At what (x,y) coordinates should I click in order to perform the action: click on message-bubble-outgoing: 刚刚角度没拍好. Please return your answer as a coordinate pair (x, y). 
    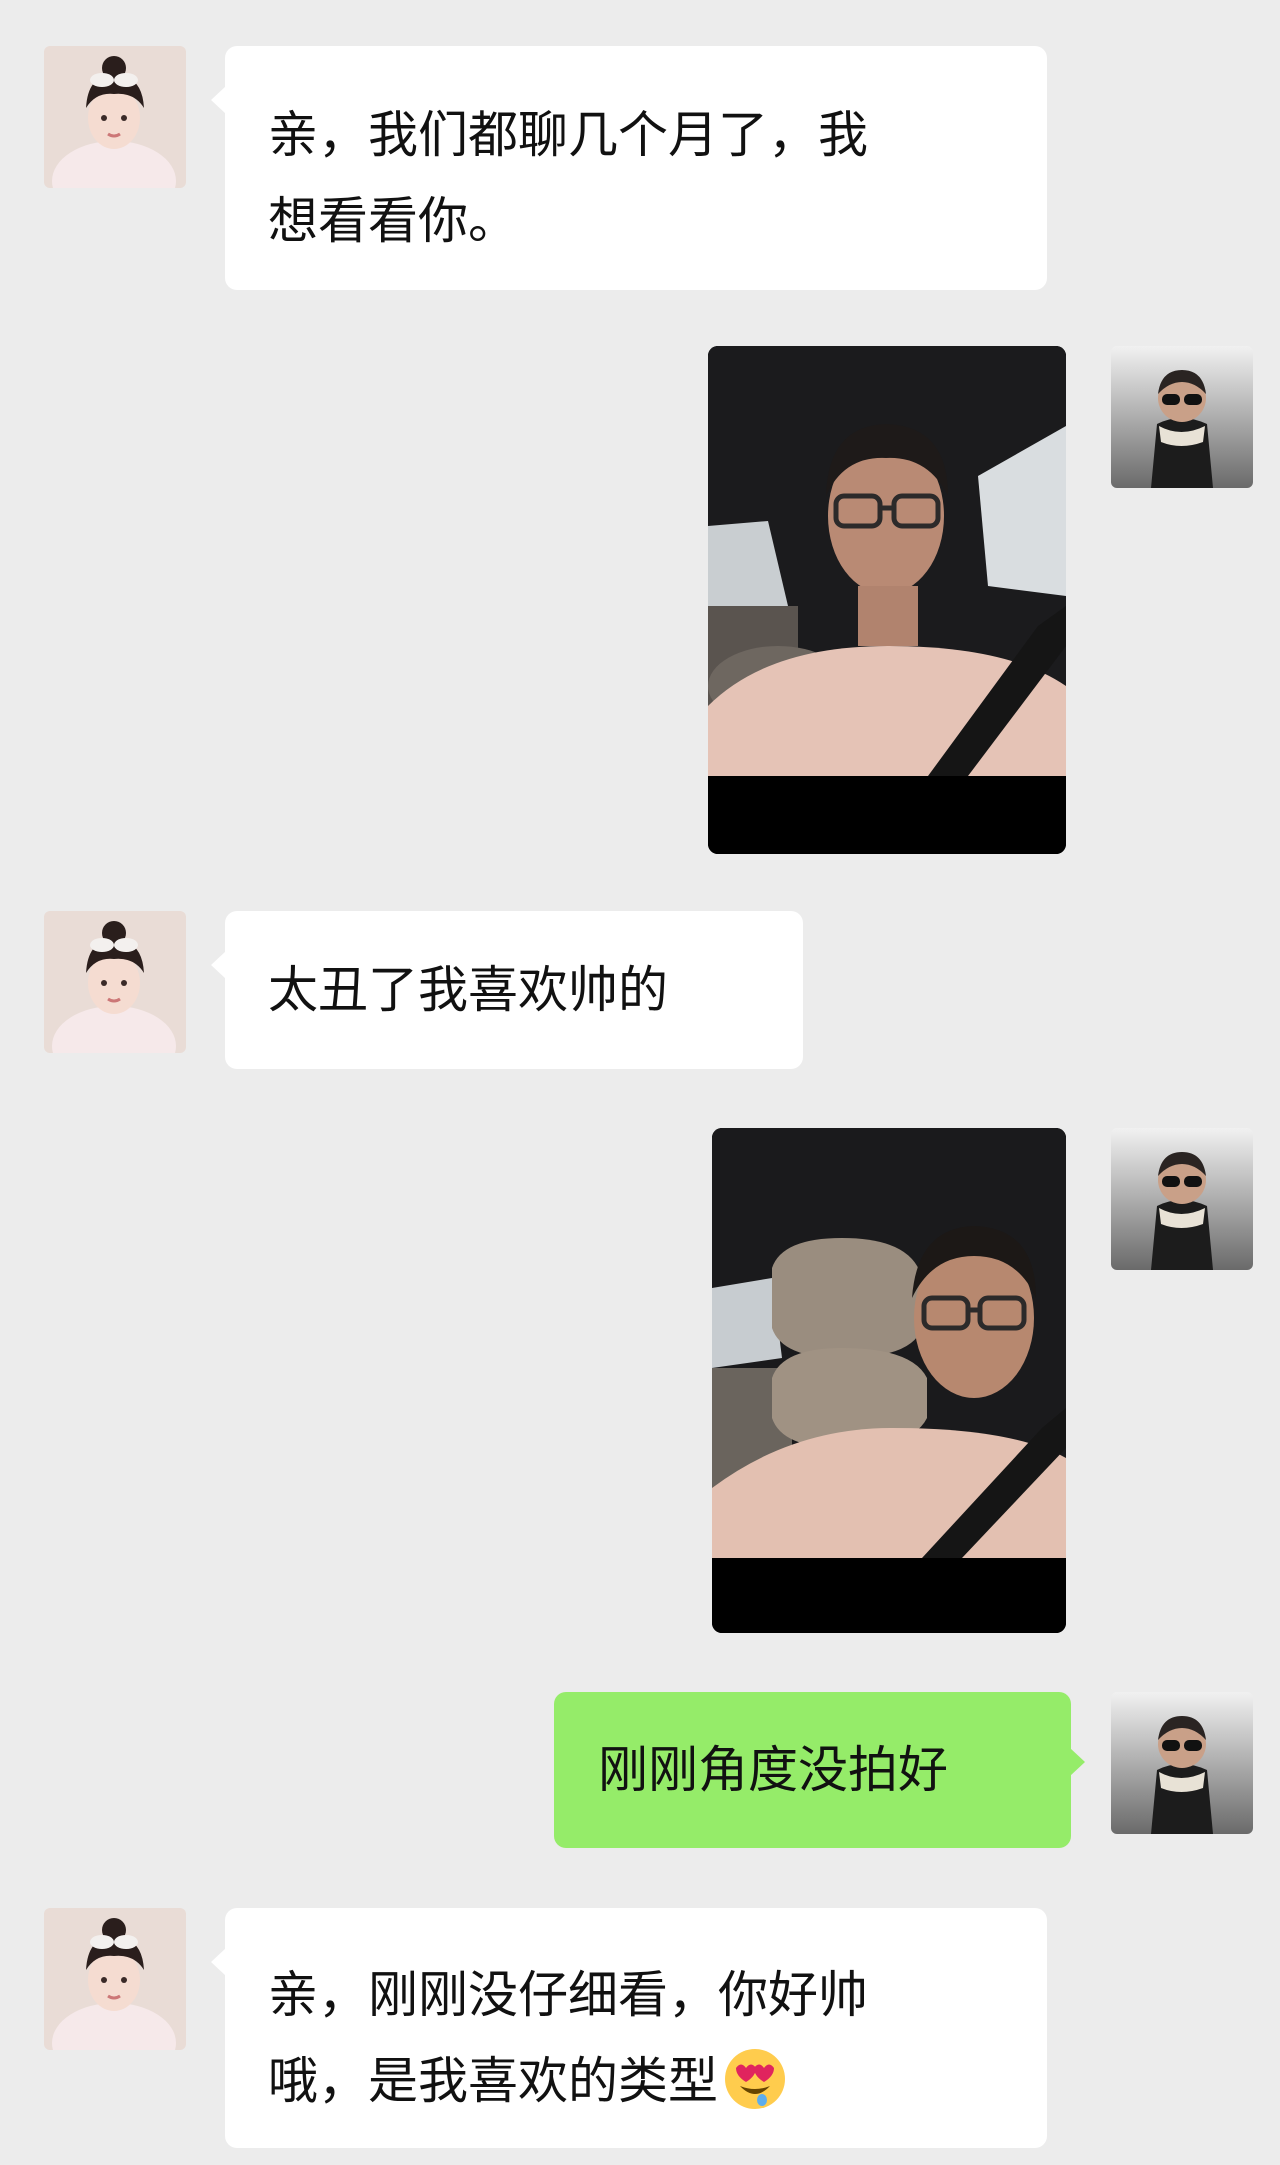
    Looking at the image, I should click on (819, 1770).